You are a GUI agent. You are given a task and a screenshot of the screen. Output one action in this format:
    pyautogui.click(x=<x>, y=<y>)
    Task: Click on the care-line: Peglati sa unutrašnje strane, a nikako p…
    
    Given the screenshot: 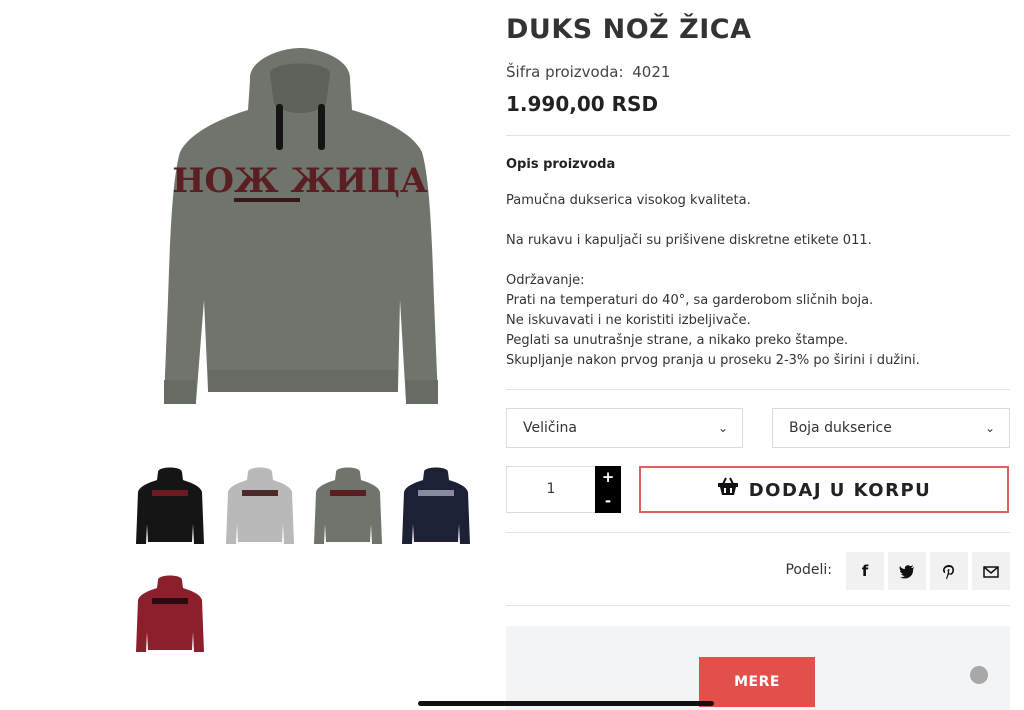 What is the action you would take?
    pyautogui.click(x=677, y=340)
    